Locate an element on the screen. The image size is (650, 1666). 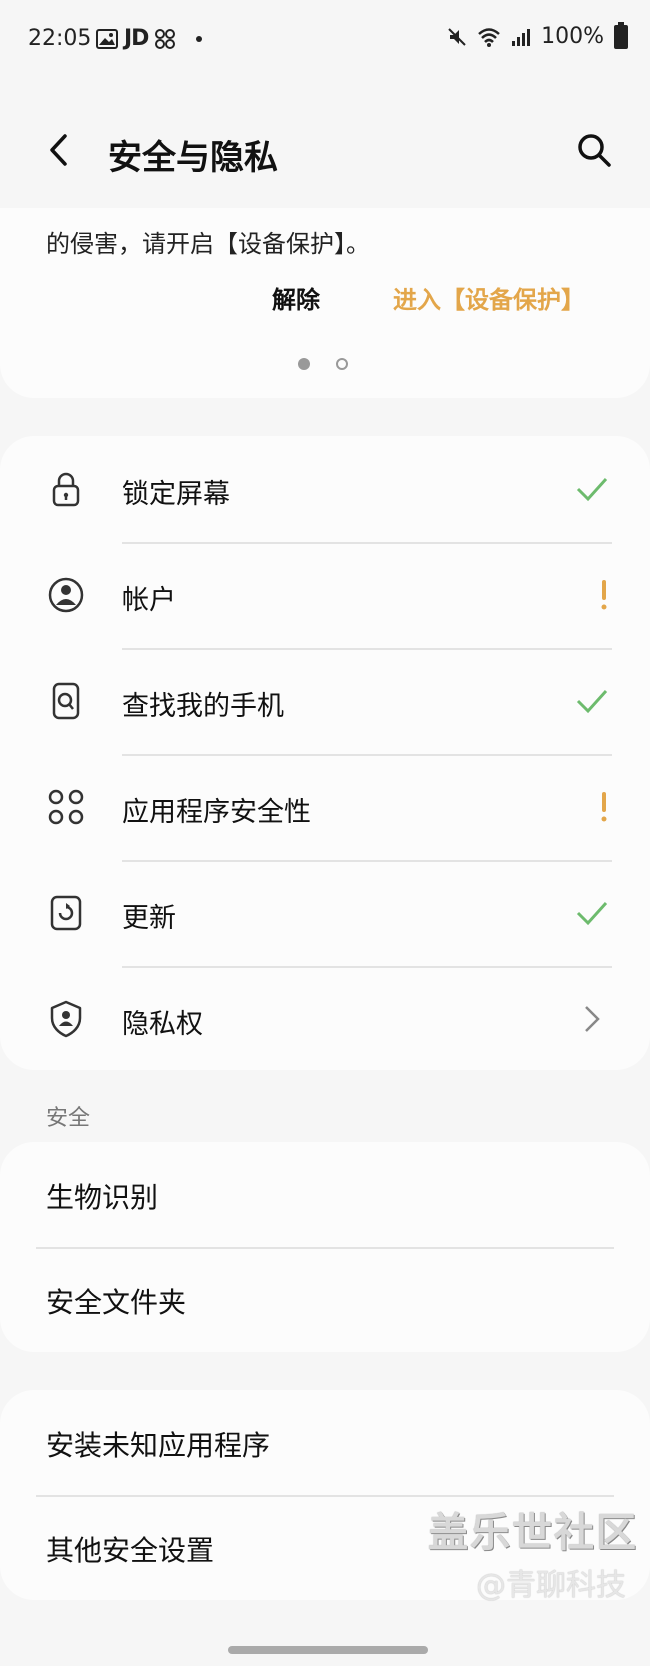
update-icon is located at coordinates (66, 913).